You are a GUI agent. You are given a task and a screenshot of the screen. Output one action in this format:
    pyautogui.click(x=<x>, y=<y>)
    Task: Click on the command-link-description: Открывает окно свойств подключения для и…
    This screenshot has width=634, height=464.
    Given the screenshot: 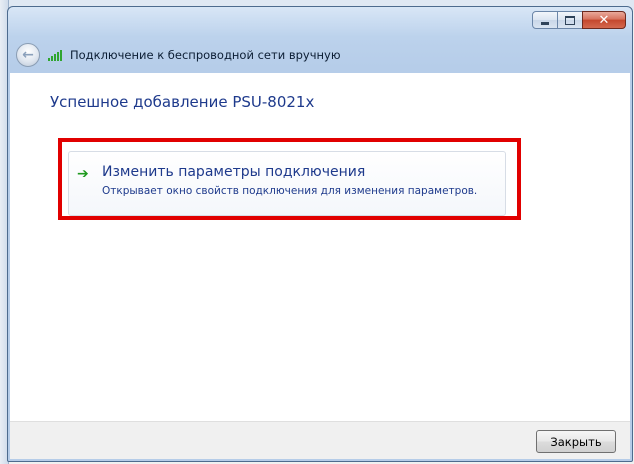 What is the action you would take?
    pyautogui.click(x=290, y=191)
    